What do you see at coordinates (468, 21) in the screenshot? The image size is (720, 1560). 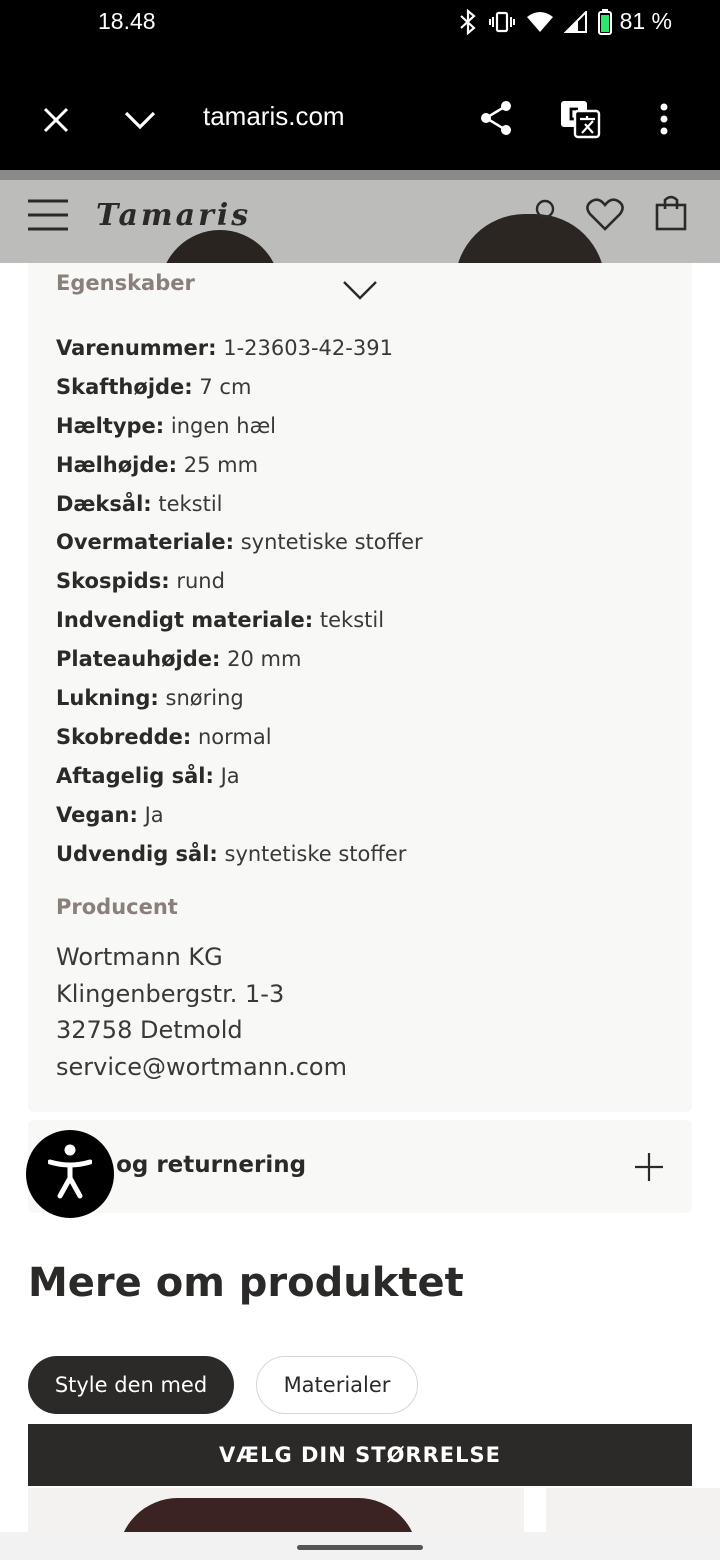 I see `bluetooth-icon` at bounding box center [468, 21].